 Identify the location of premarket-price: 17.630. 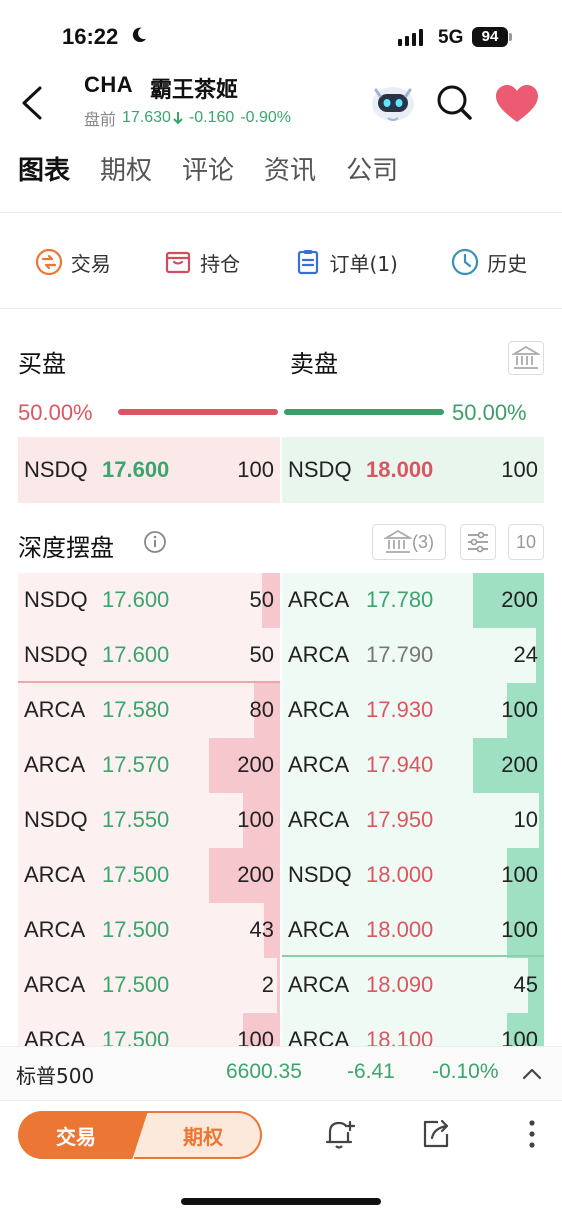
(146, 117).